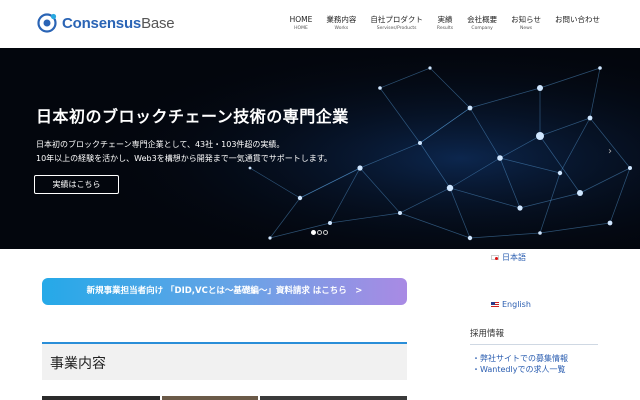 This screenshot has width=640, height=400. I want to click on section-title: 事業内容, so click(78, 364).